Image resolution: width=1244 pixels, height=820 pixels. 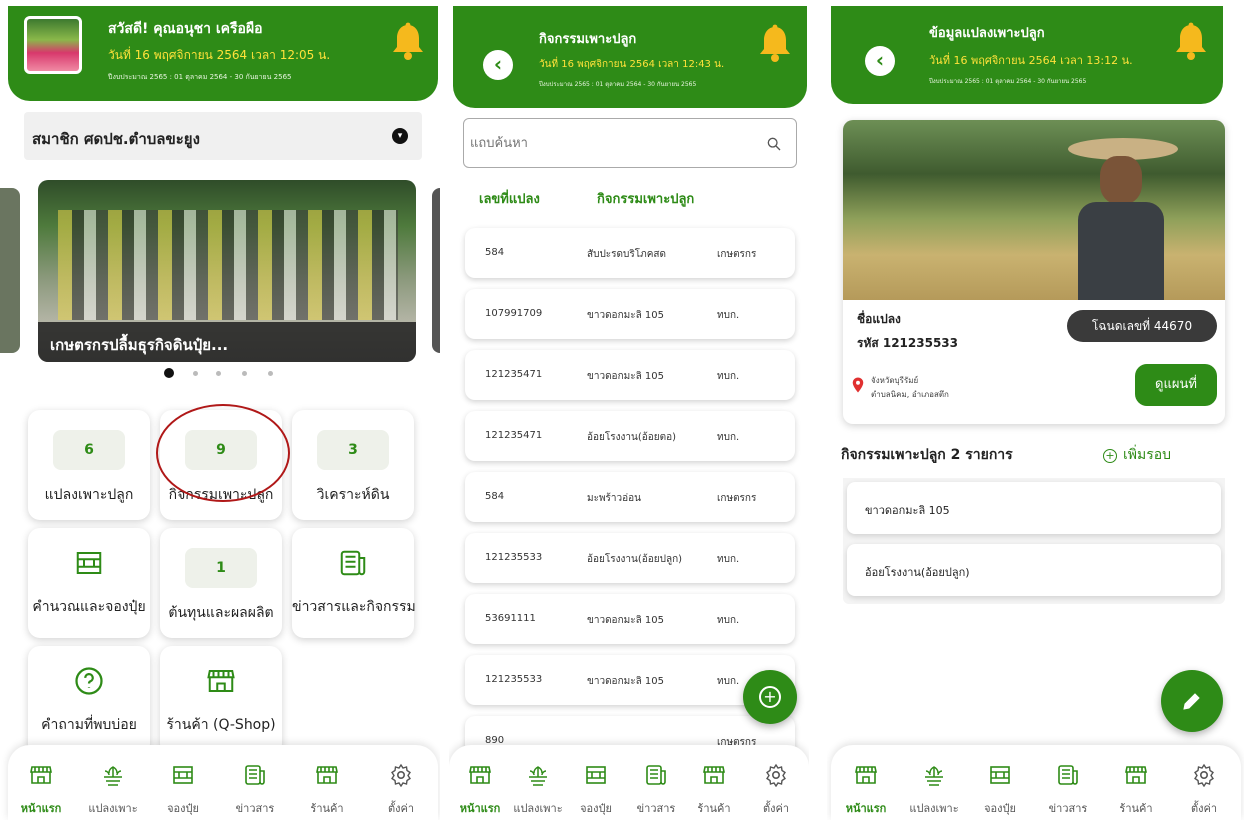 What do you see at coordinates (907, 510) in the screenshot?
I see `activity-name: ขาวดอกมะลิ 105` at bounding box center [907, 510].